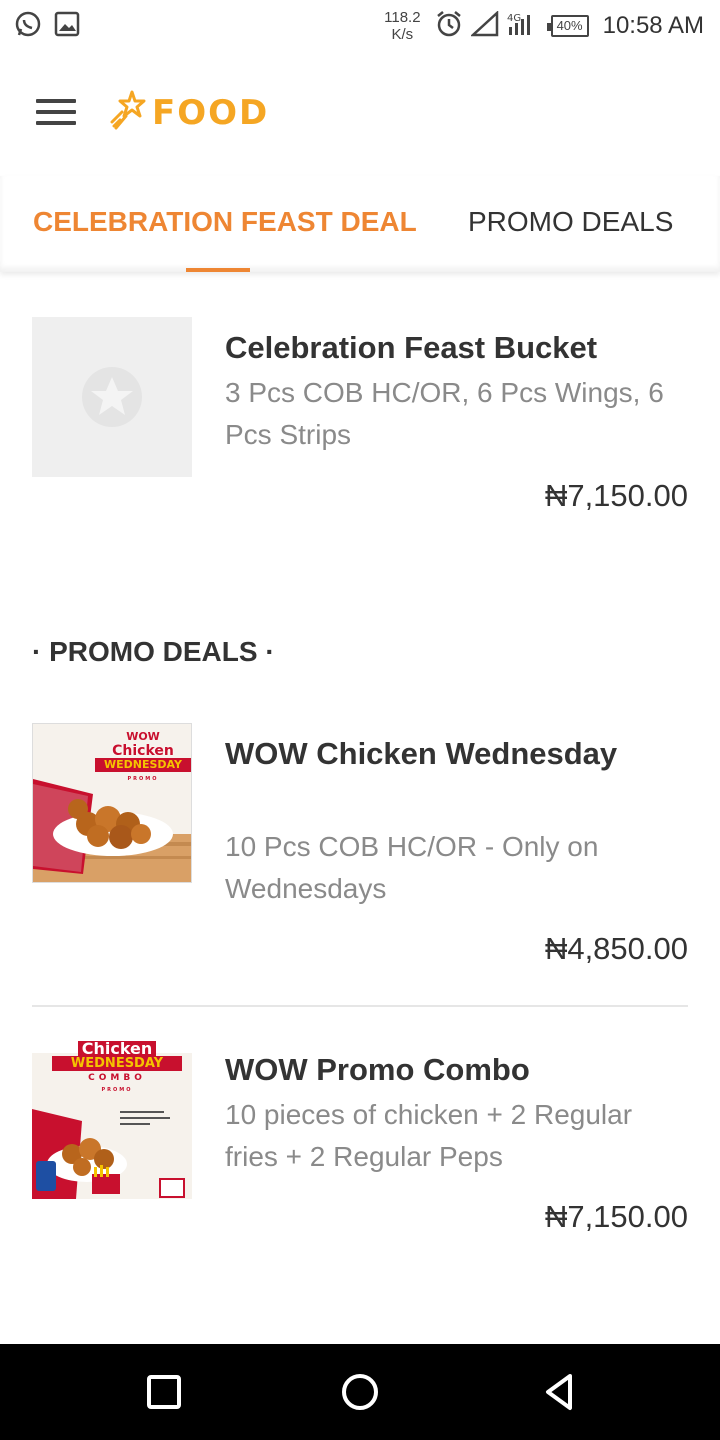 This screenshot has height=1440, width=720. Describe the element at coordinates (164, 1392) in the screenshot. I see `recents-icon` at that location.